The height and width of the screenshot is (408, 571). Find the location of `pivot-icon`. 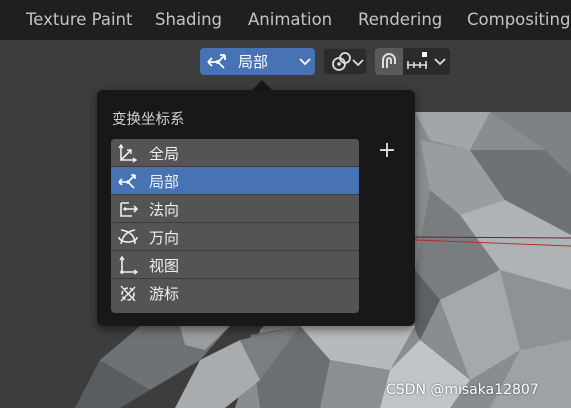

pivot-icon is located at coordinates (341, 61).